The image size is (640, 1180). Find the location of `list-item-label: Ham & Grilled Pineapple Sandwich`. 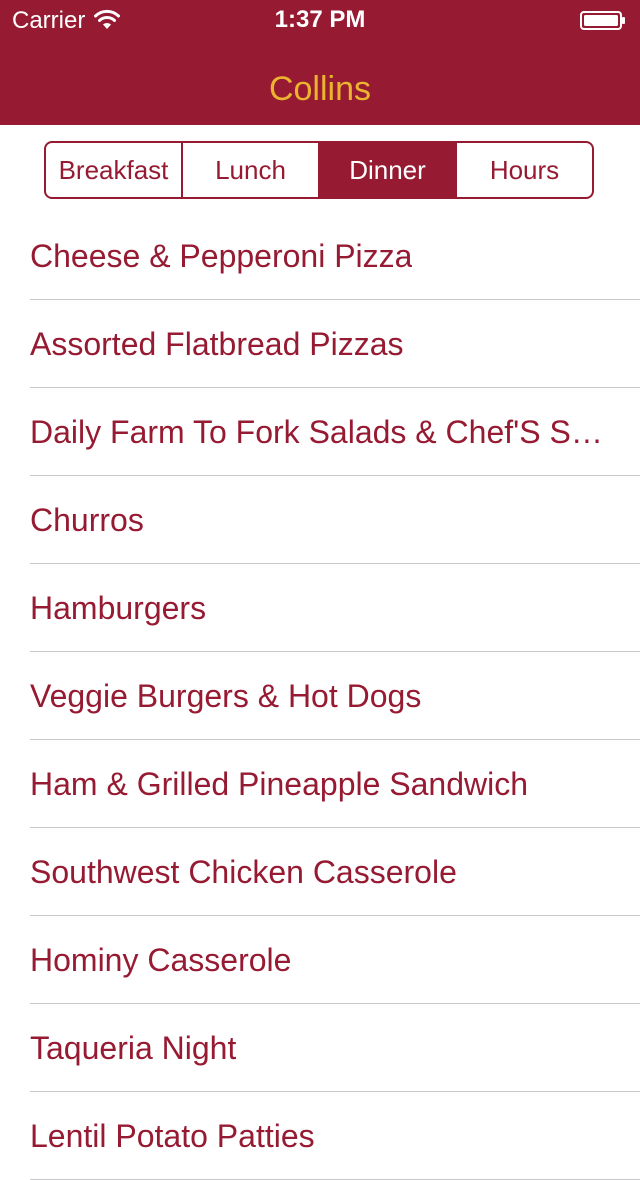

list-item-label: Ham & Grilled Pineapple Sandwich is located at coordinates (279, 783).